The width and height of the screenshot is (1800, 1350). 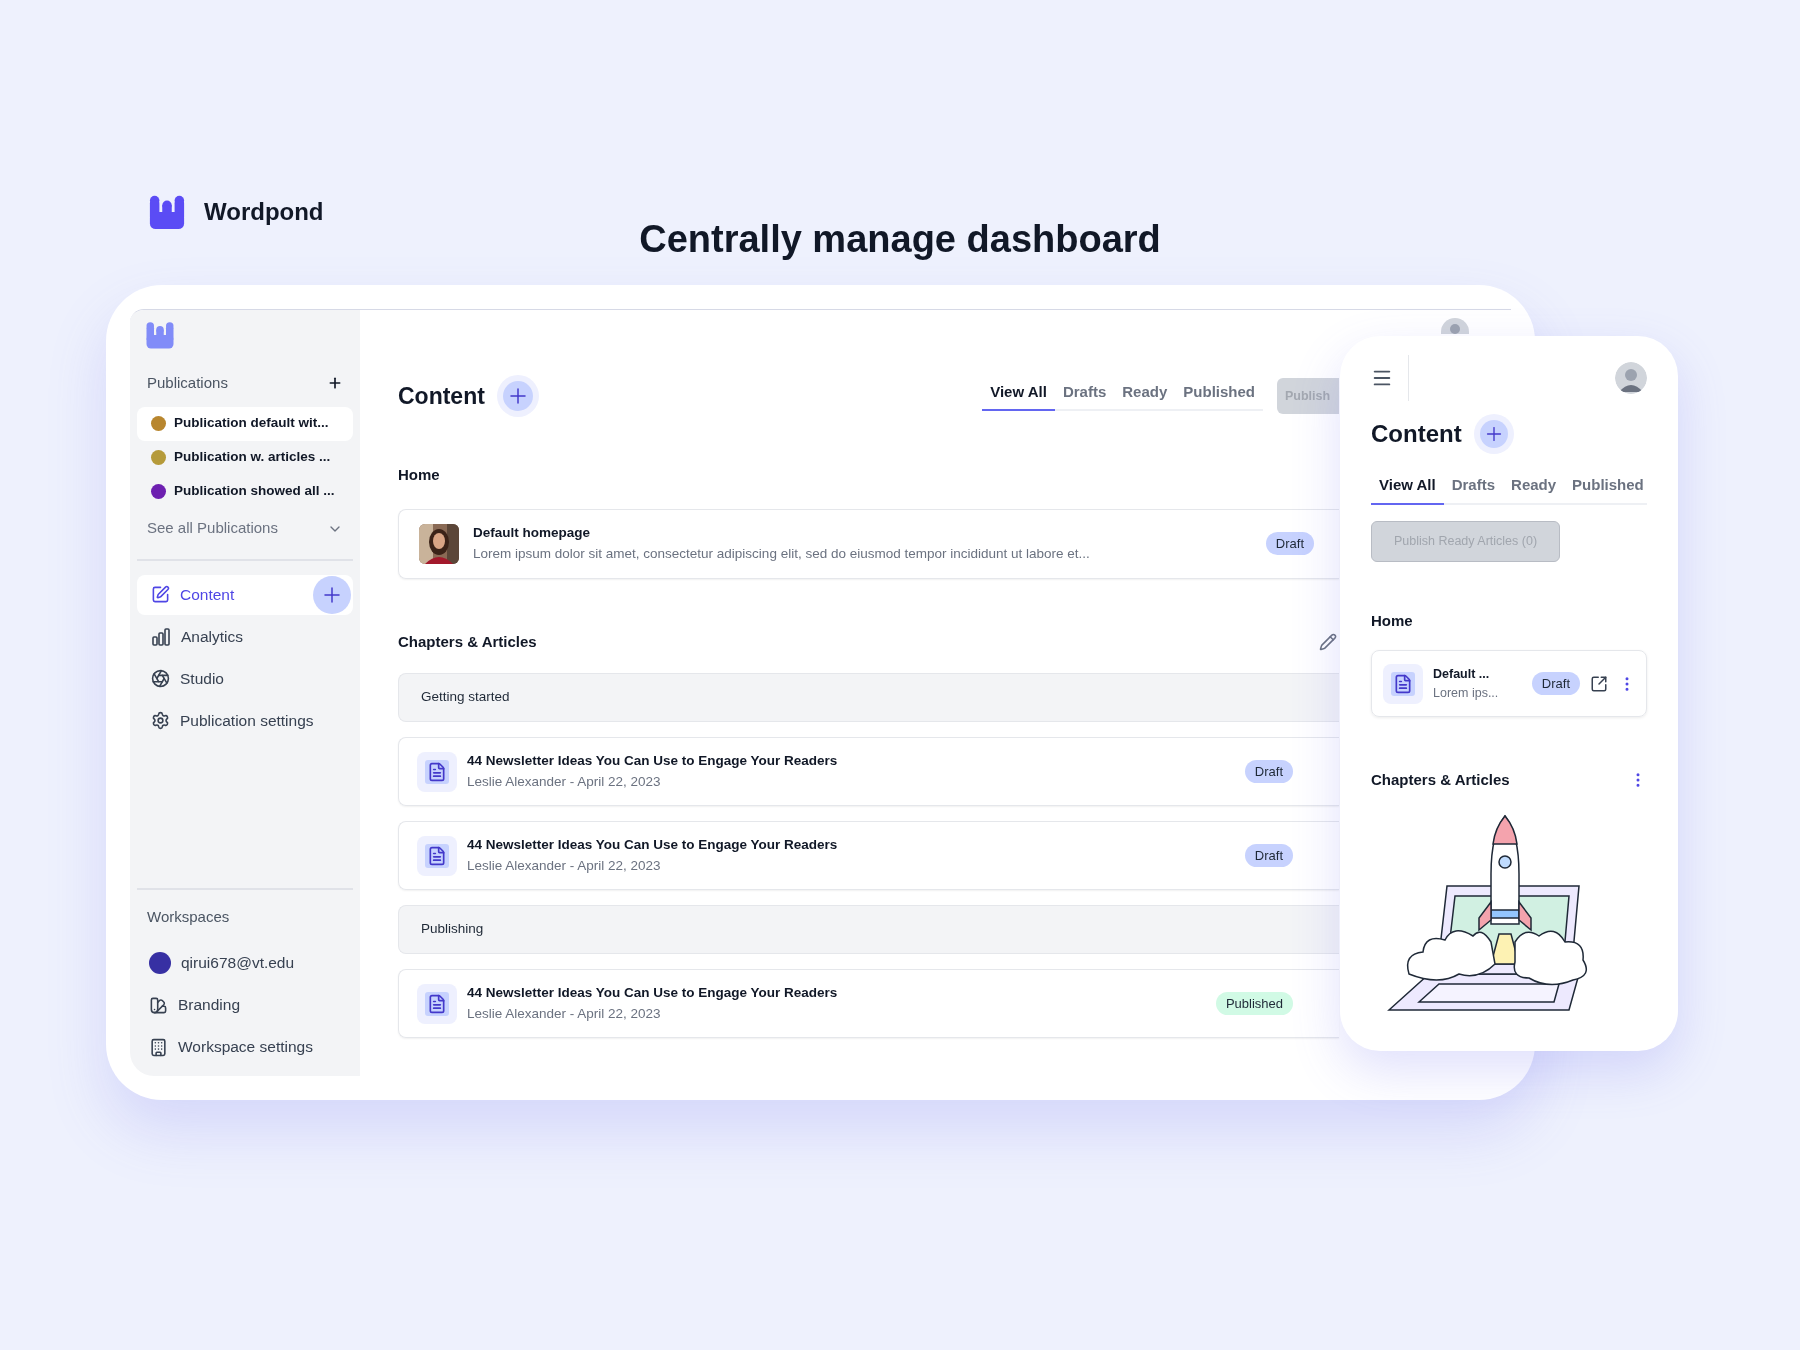 I want to click on nav-item: Studio, so click(x=245, y=678).